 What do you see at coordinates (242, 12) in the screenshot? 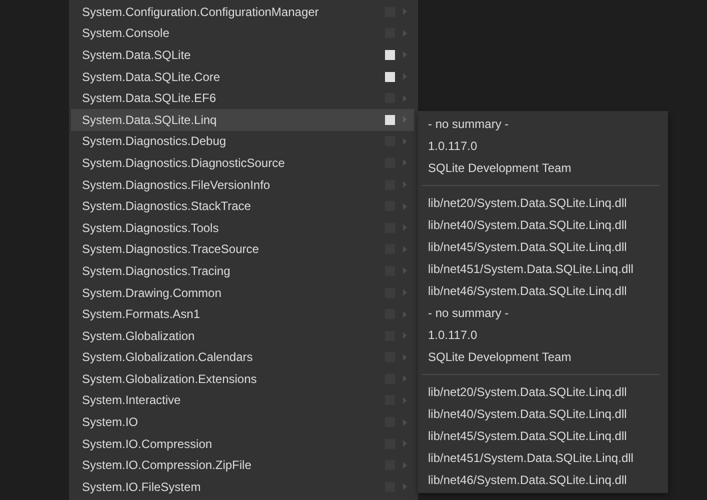
I see `menu-item: System.Configuration.ConfigurationManager` at bounding box center [242, 12].